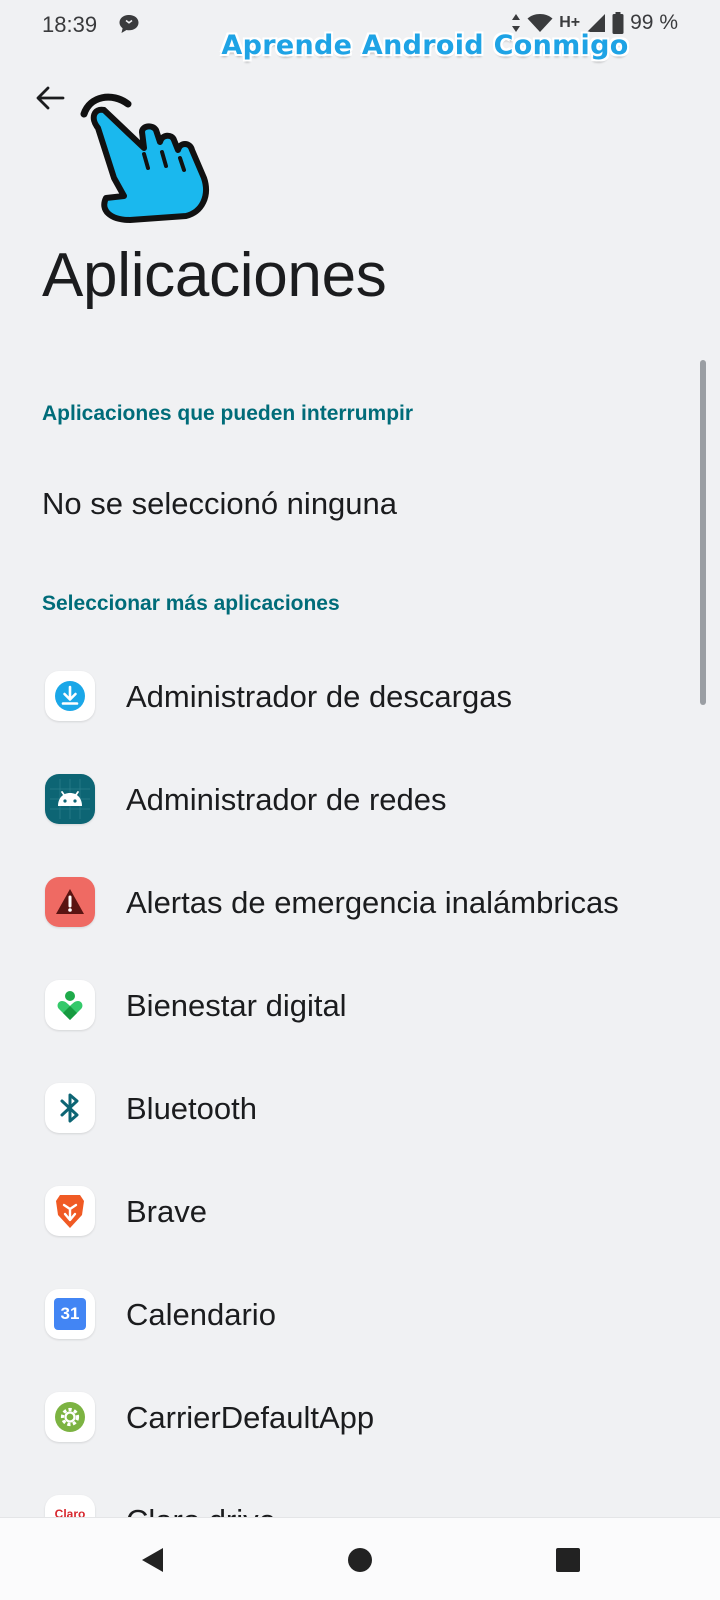 This screenshot has width=720, height=1600. Describe the element at coordinates (219, 504) in the screenshot. I see `interrupt-apps-value: No se seleccionó ninguna` at that location.